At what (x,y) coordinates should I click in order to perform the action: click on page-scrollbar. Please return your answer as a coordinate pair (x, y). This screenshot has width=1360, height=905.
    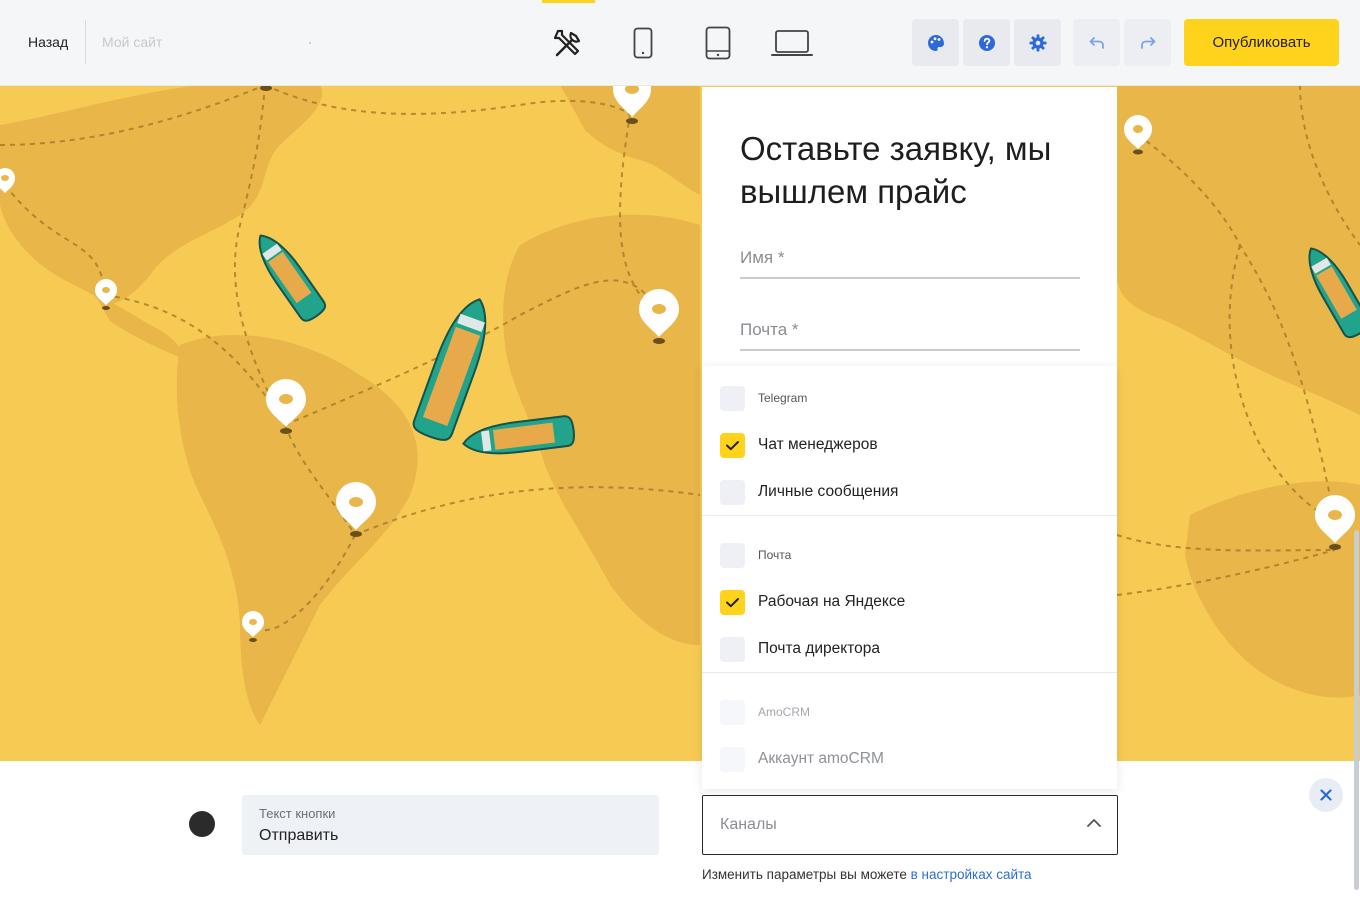
    Looking at the image, I should click on (1356, 710).